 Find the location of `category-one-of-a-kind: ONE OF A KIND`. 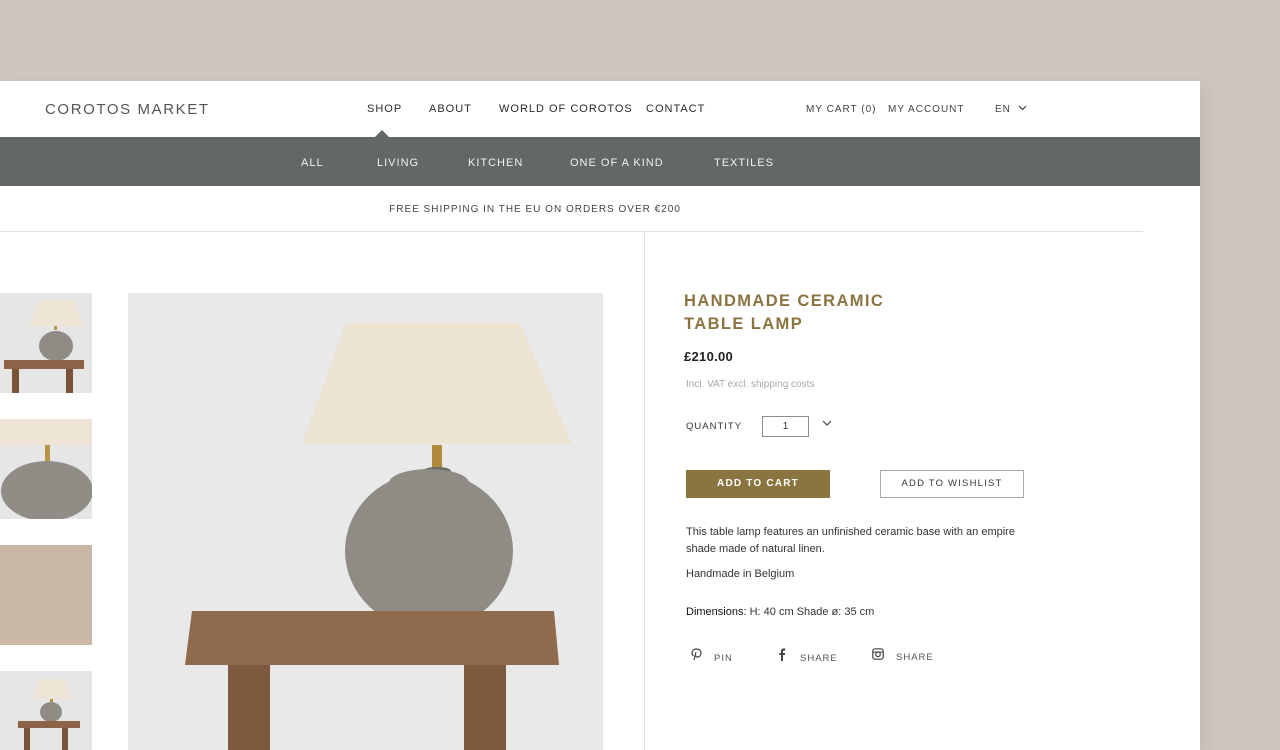

category-one-of-a-kind: ONE OF A KIND is located at coordinates (617, 163).